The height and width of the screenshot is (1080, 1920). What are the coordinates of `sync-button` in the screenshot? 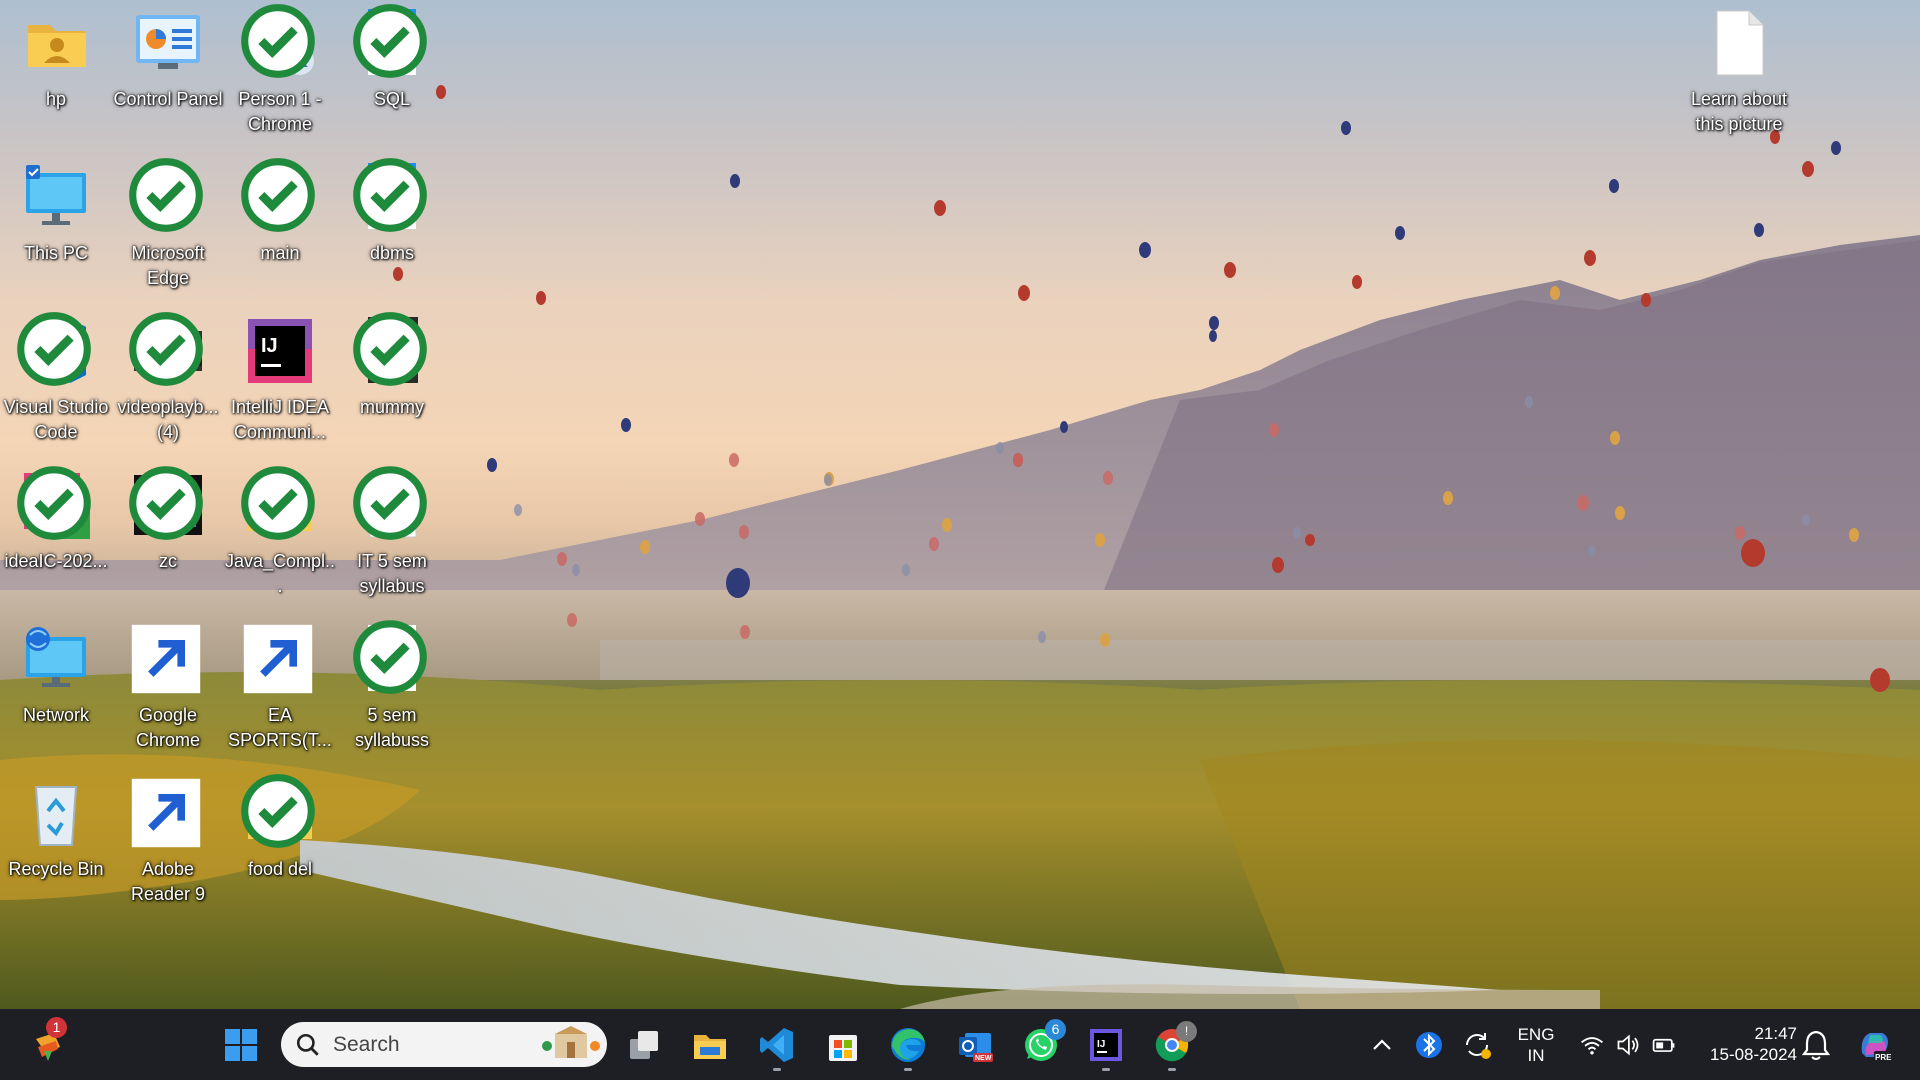 It's located at (1477, 1045).